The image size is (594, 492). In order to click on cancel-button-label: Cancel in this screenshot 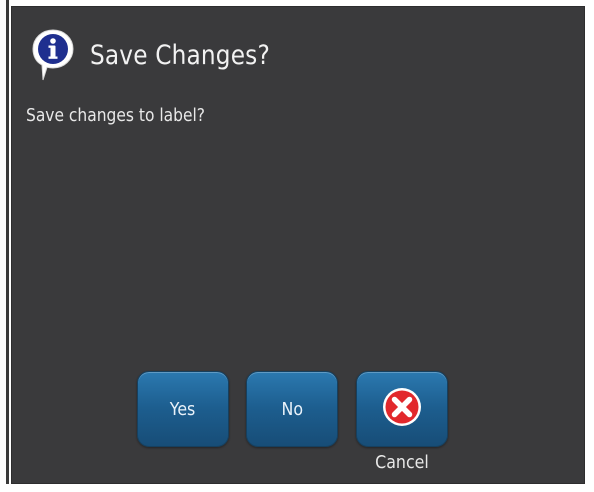, I will do `click(402, 462)`.